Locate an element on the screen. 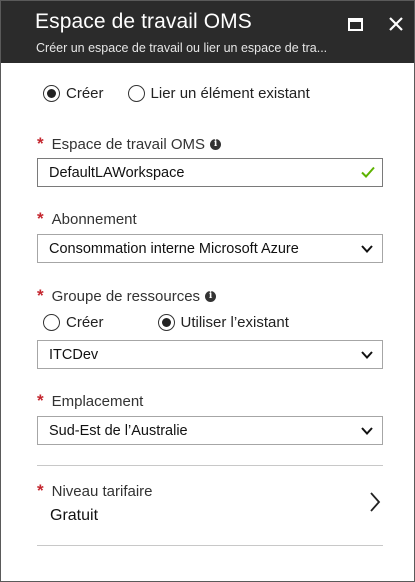 The width and height of the screenshot is (415, 582). radio-use-existing is located at coordinates (166, 322).